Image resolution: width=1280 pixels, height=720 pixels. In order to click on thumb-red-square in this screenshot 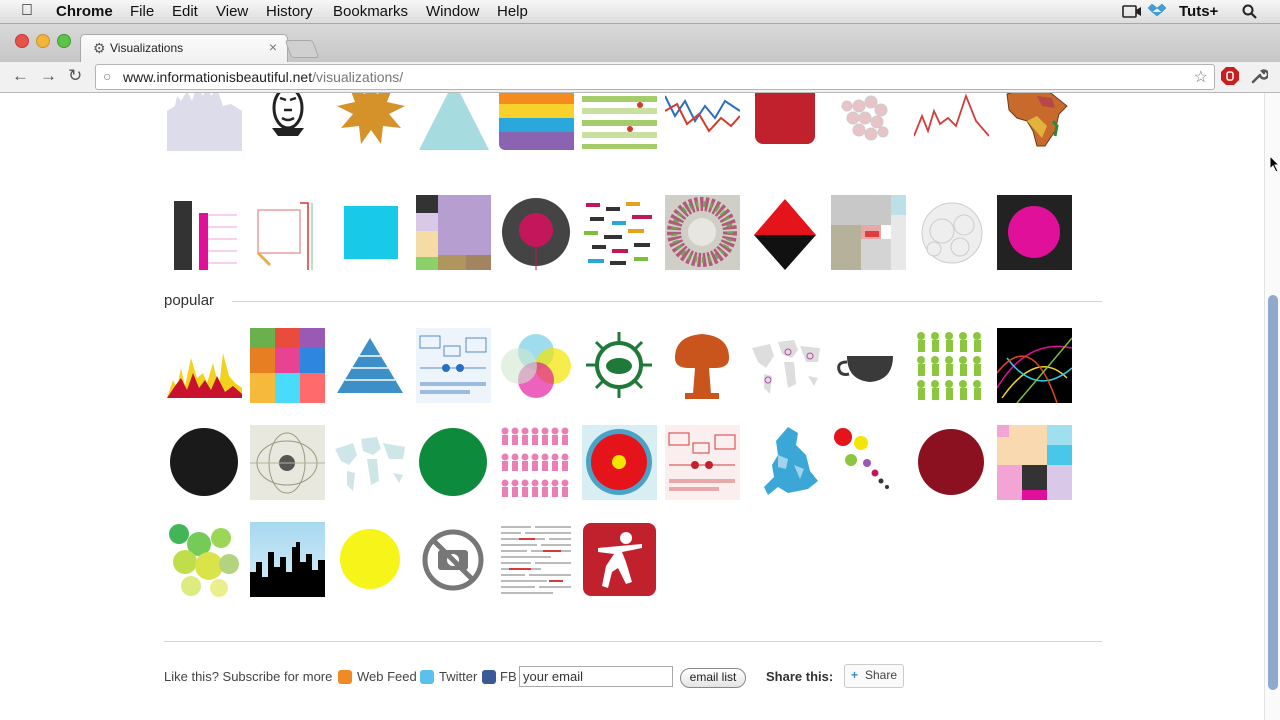, I will do `click(785, 122)`.